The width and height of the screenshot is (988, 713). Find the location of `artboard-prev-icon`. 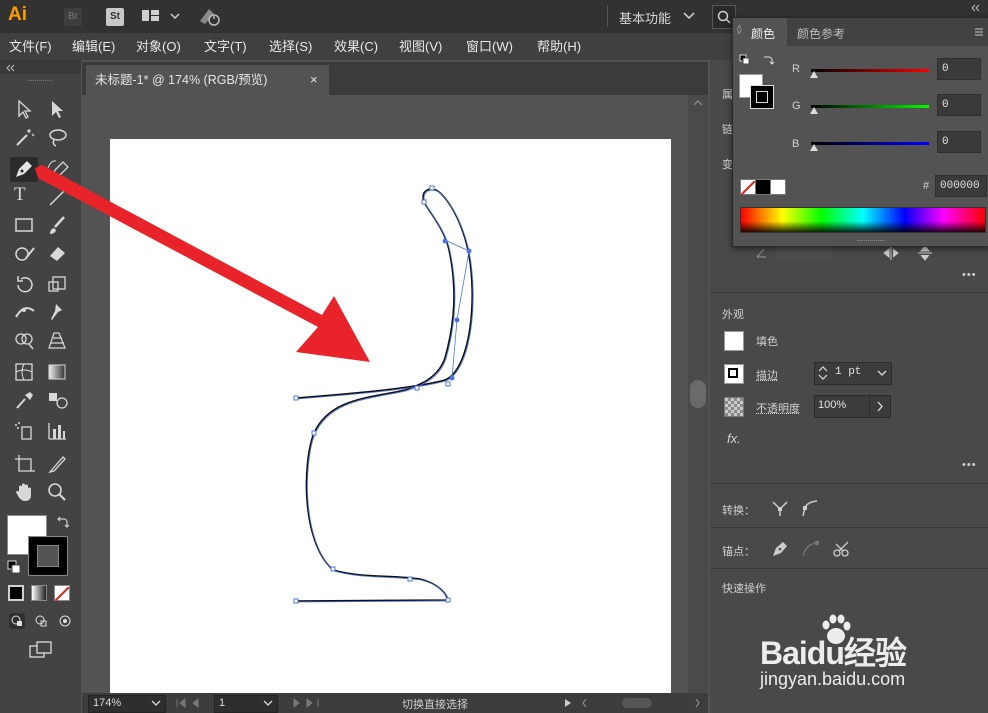

artboard-prev-icon is located at coordinates (194, 703).